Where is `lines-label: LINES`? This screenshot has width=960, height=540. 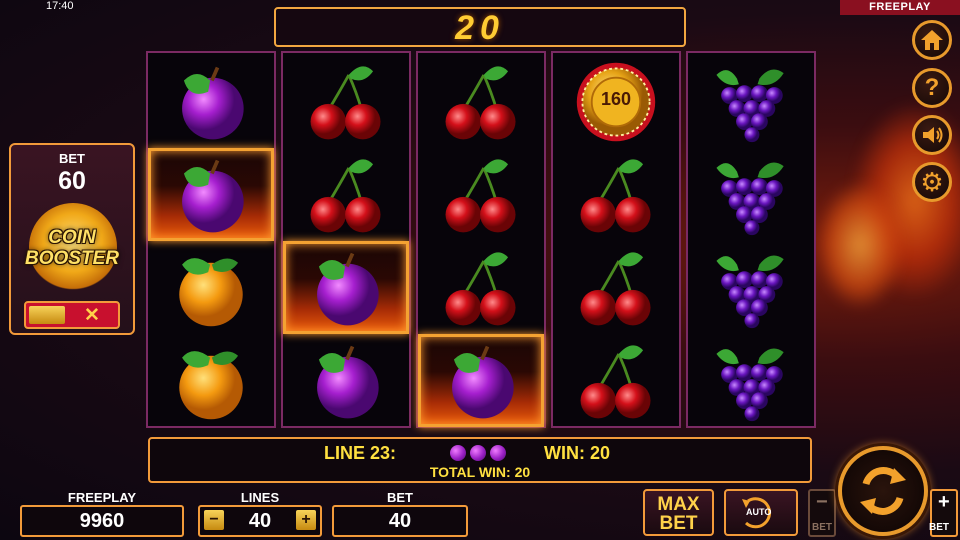 lines-label: LINES is located at coordinates (260, 497).